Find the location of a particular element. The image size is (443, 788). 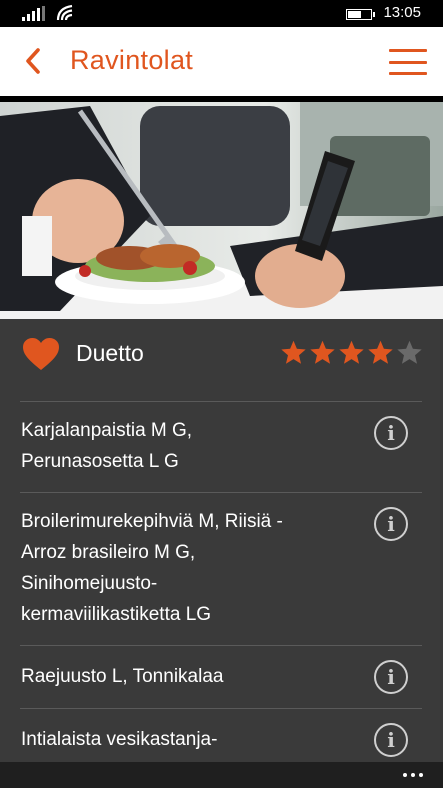

app-bar is located at coordinates (221, 775).